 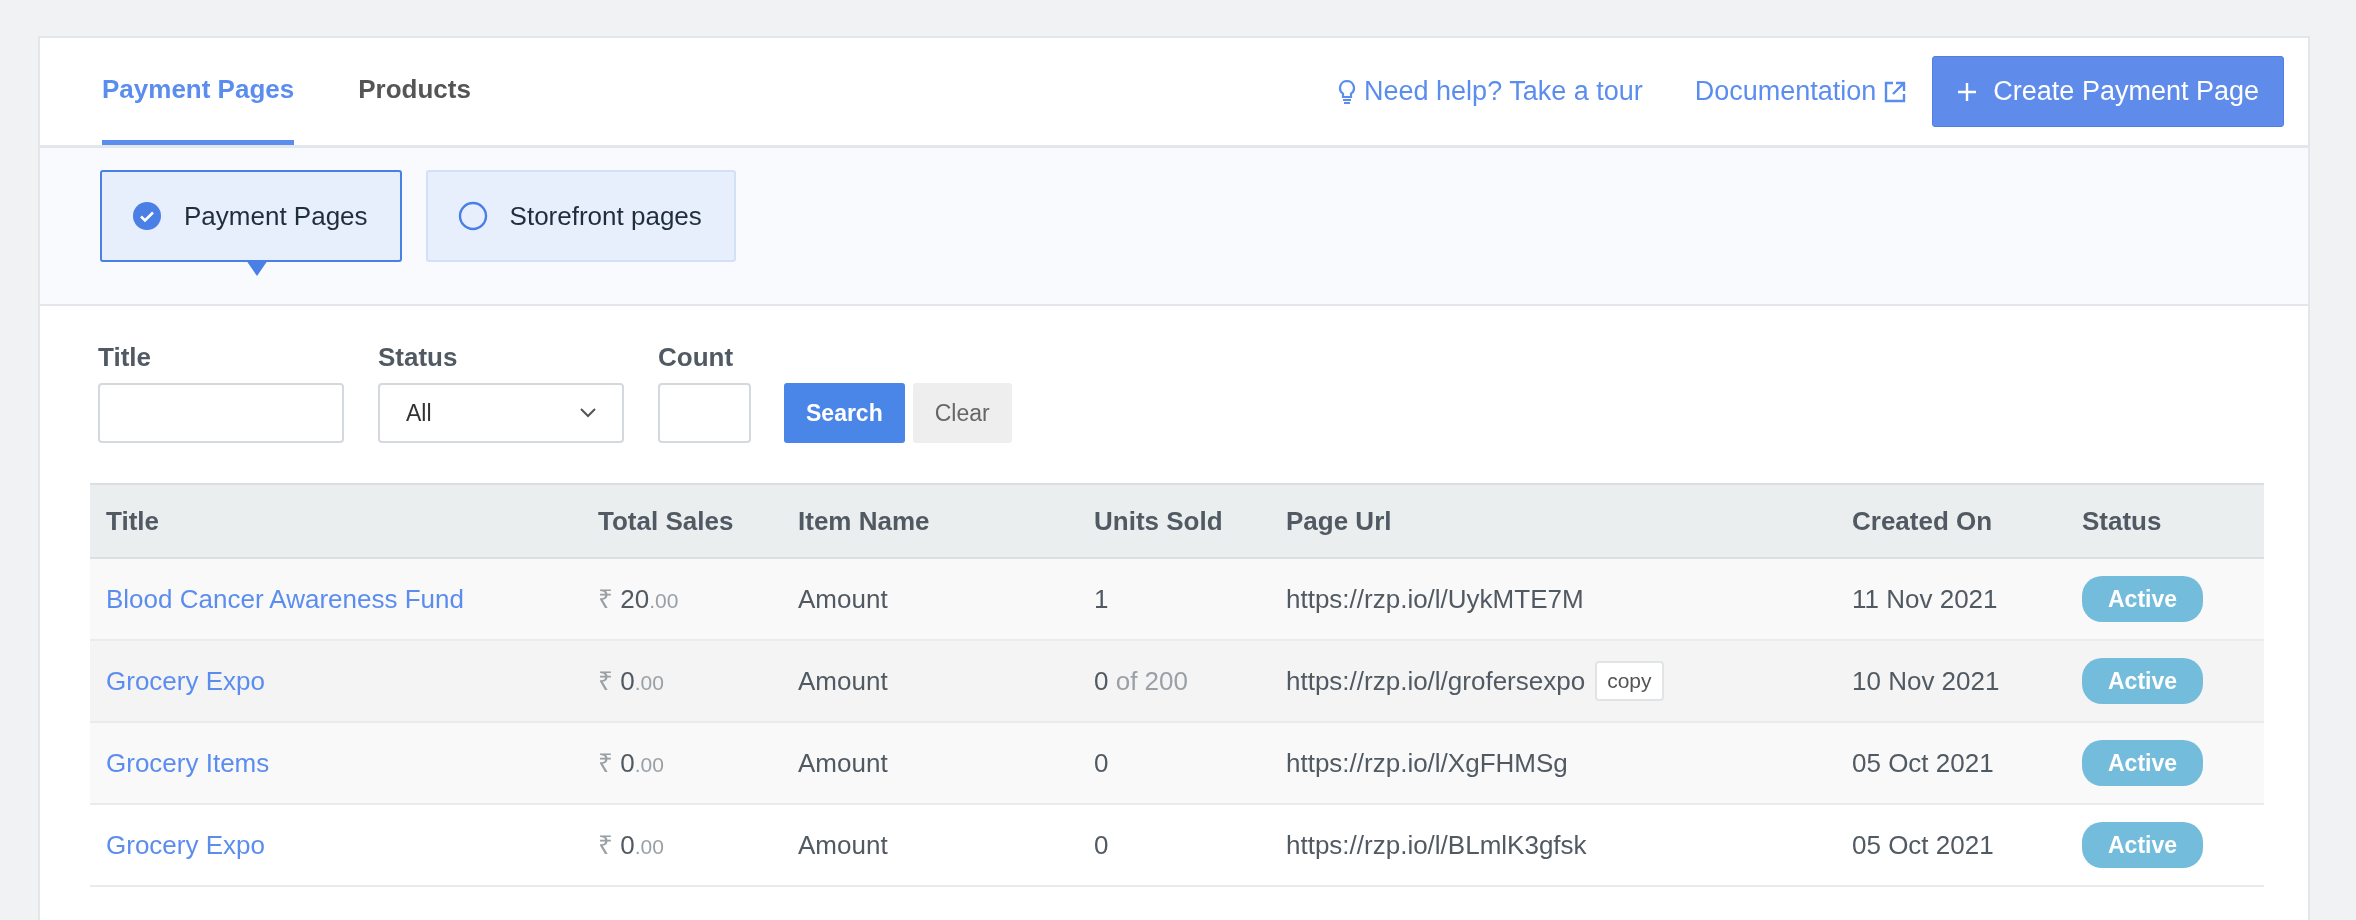 I want to click on page-url: https://rzp.io/l/BLmlK3gfsk, so click(x=1436, y=845).